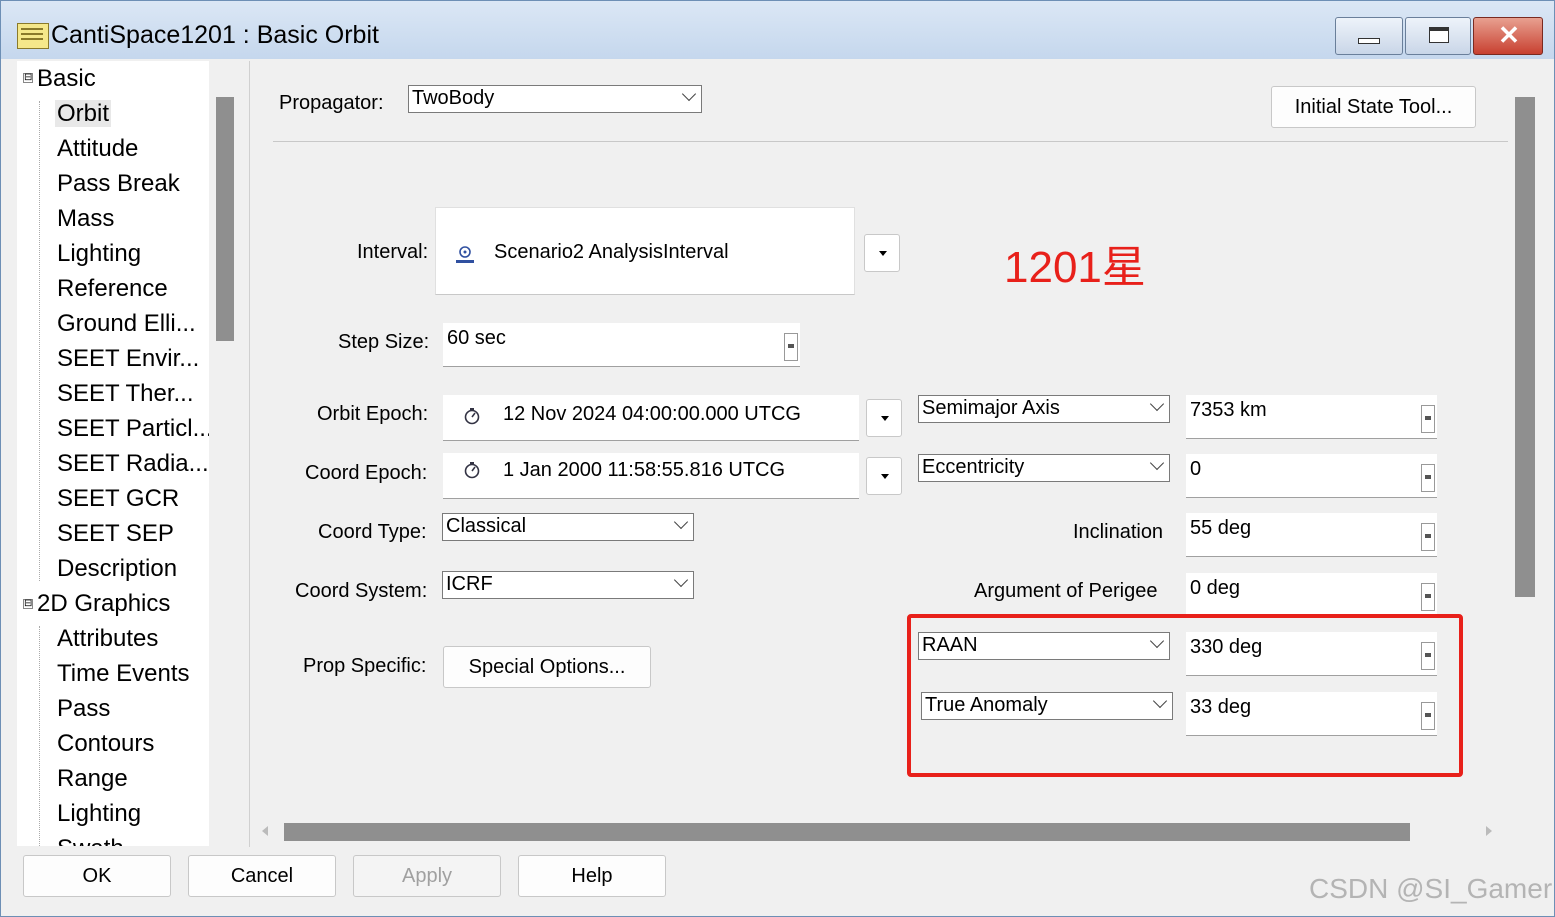 The image size is (1555, 917). Describe the element at coordinates (1489, 831) in the screenshot. I see `scroll-right-icon` at that location.